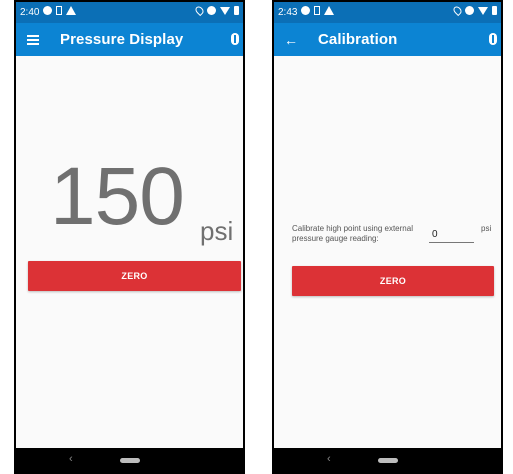  I want to click on calibration-input, so click(451, 235).